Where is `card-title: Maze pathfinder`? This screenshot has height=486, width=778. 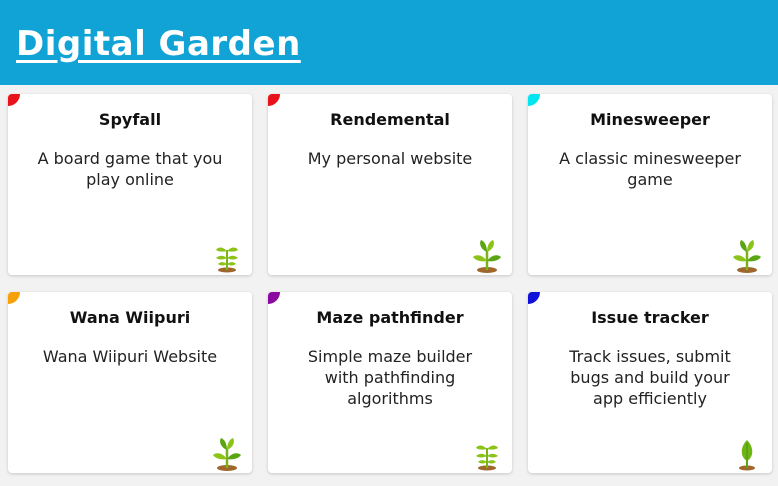
card-title: Maze pathfinder is located at coordinates (390, 317).